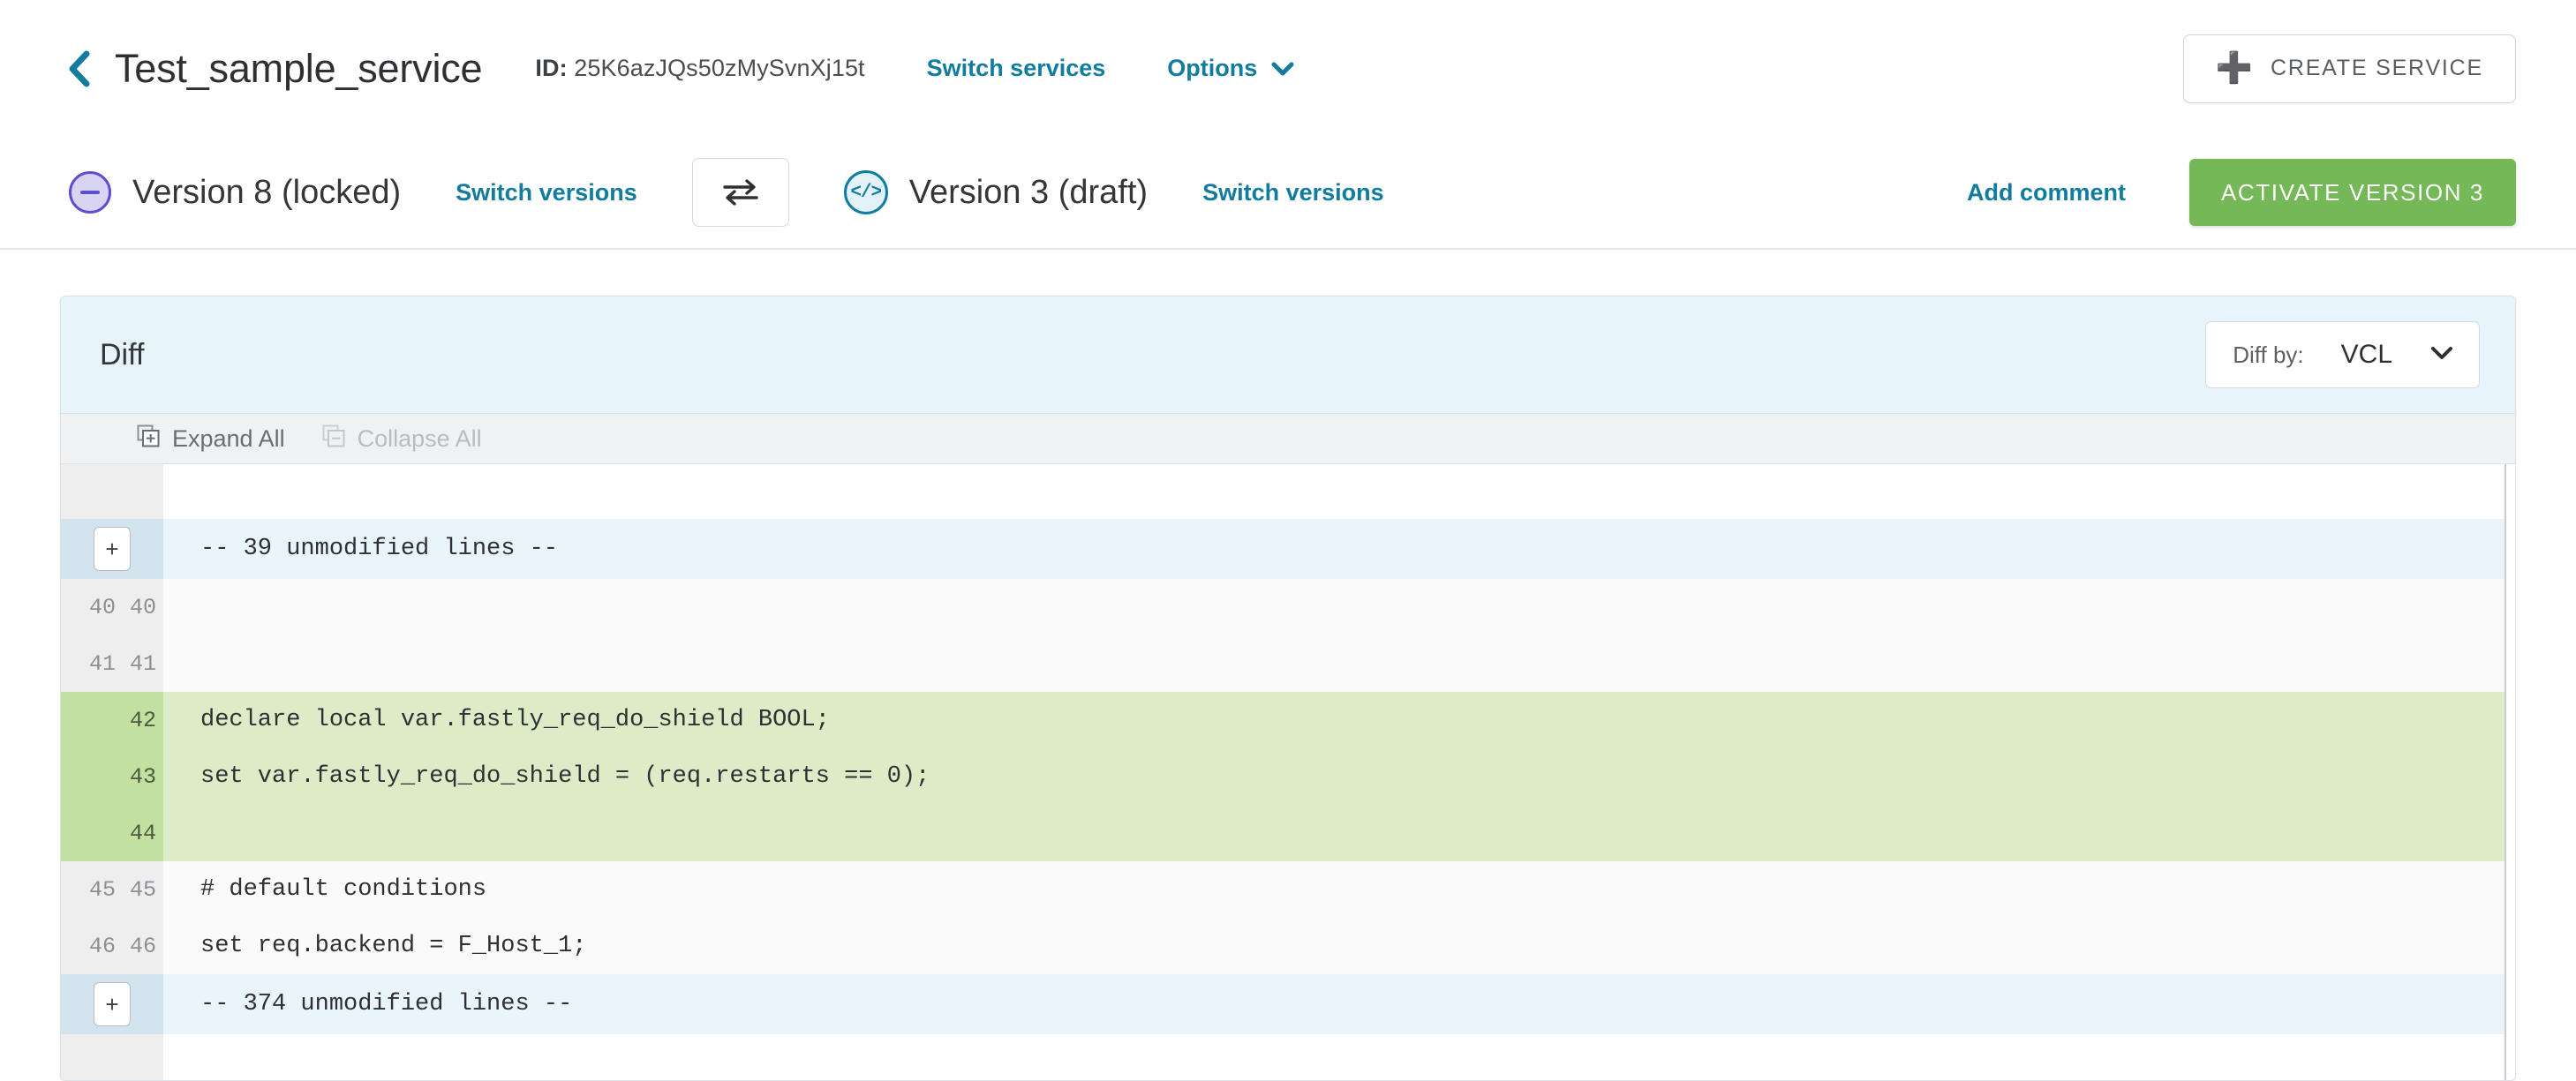 This screenshot has height=1081, width=2576. I want to click on diff-row: 45 45 # default conditions, so click(1283, 890).